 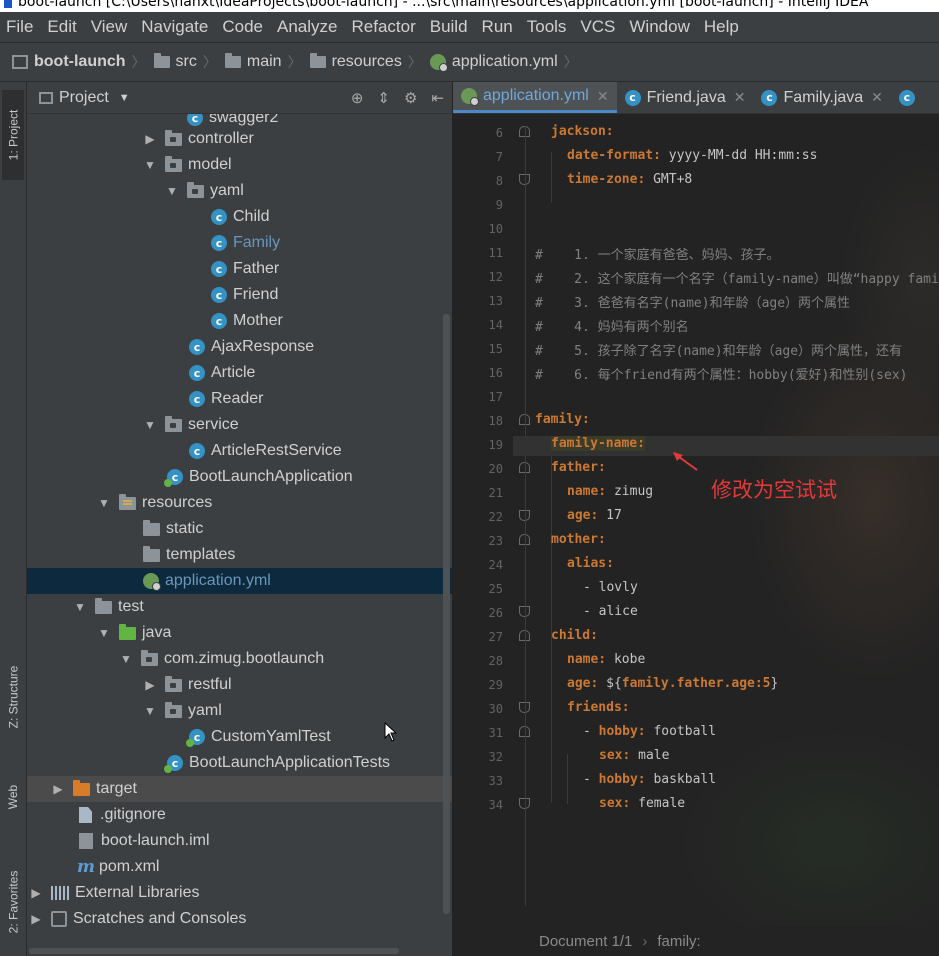 What do you see at coordinates (59, 919) in the screenshot?
I see `scratch-icon` at bounding box center [59, 919].